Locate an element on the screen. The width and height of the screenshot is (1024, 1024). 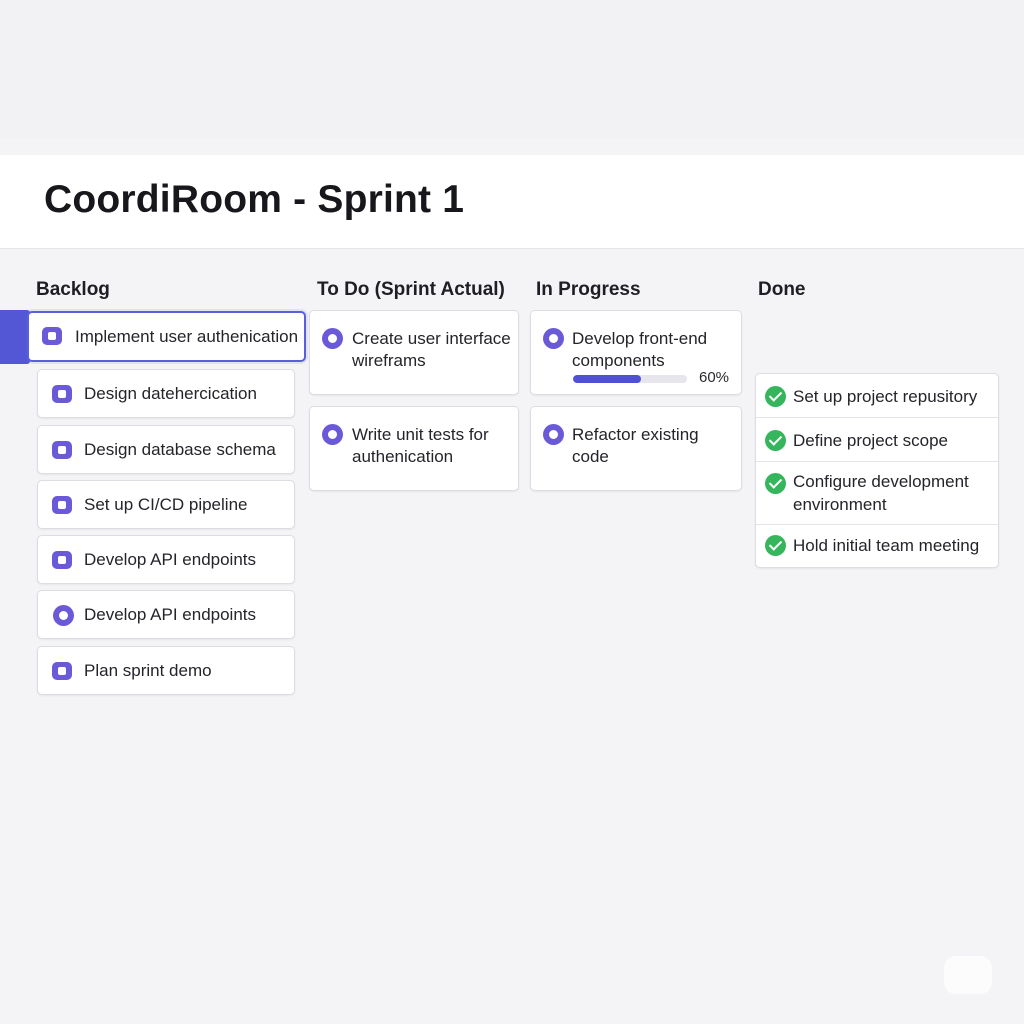
progress-fill is located at coordinates (607, 379).